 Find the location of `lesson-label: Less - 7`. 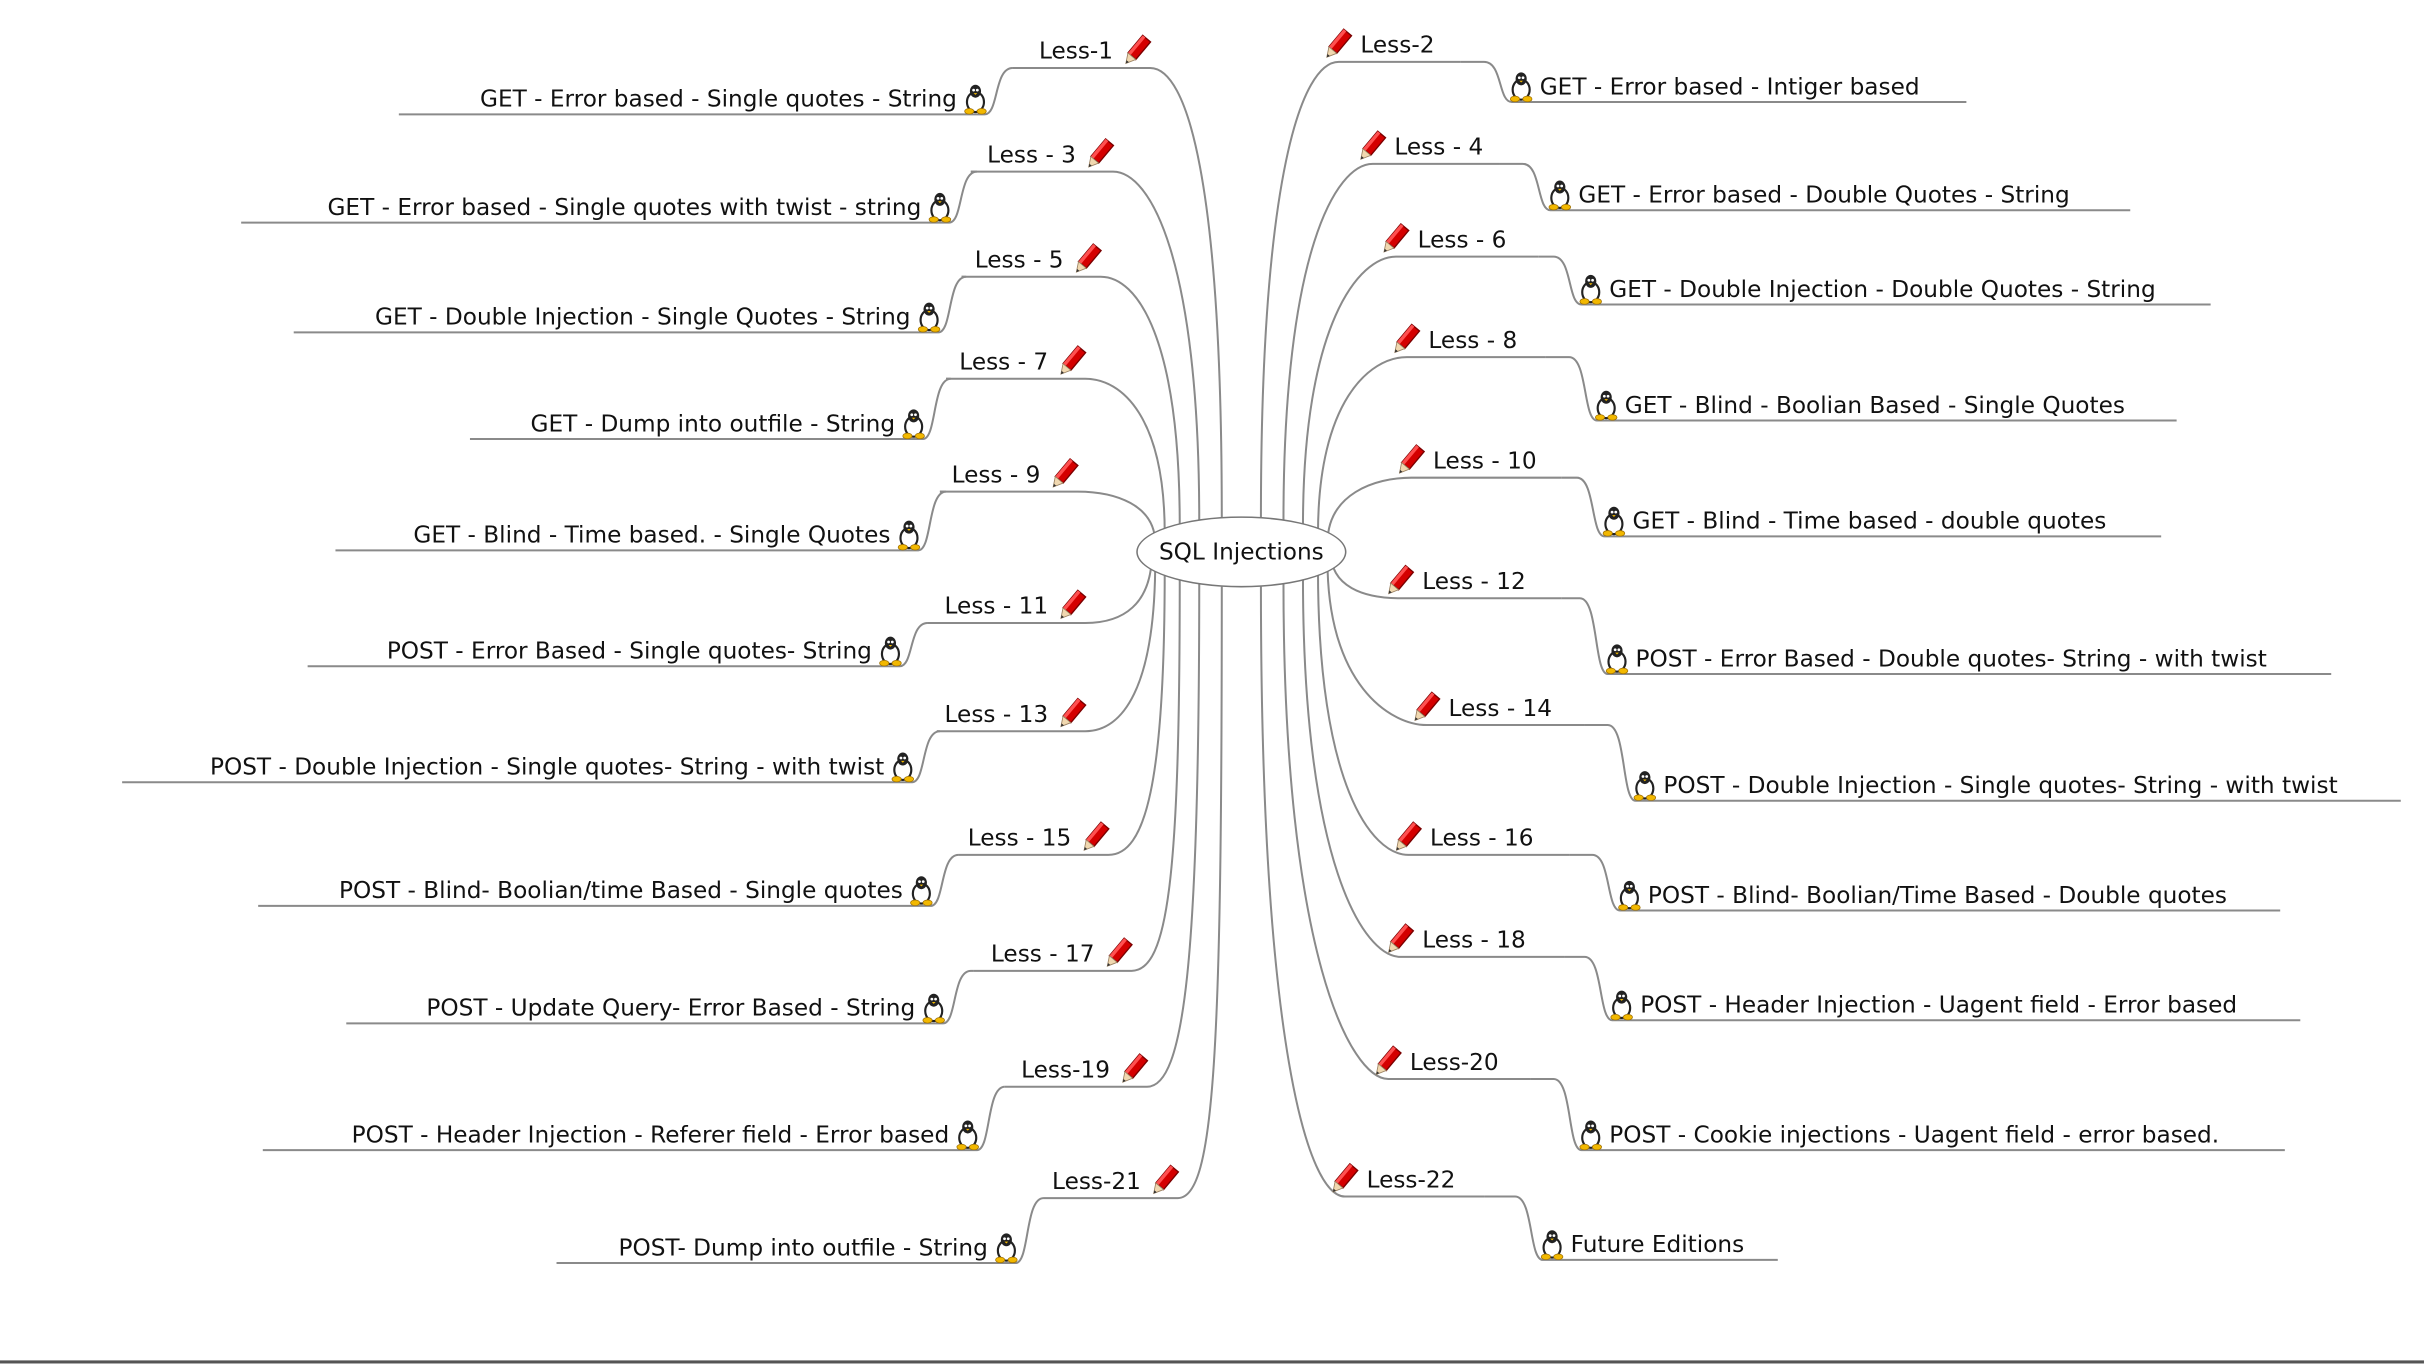

lesson-label: Less - 7 is located at coordinates (1004, 361).